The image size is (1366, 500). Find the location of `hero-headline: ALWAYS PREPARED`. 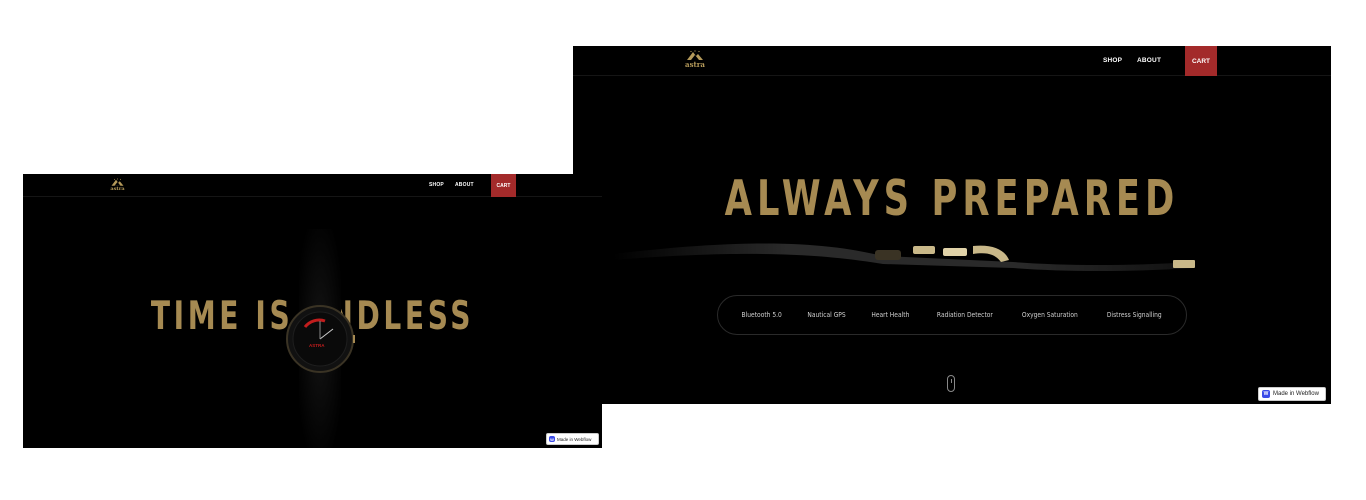

hero-headline: ALWAYS PREPARED is located at coordinates (952, 198).